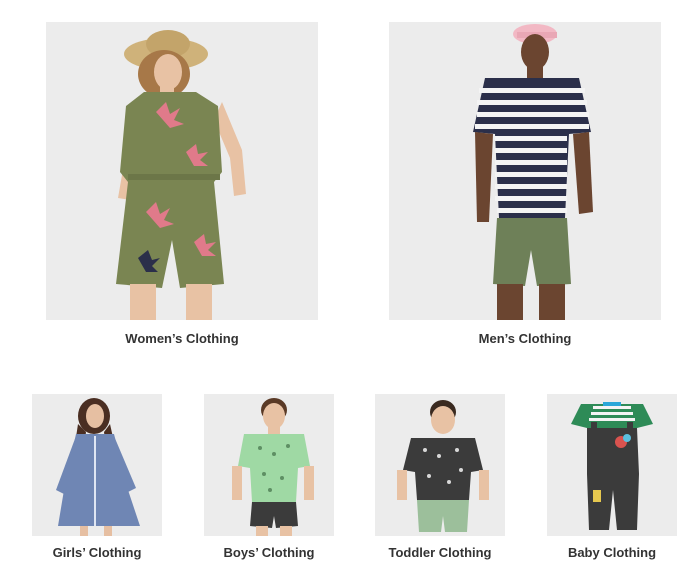 This screenshot has width=700, height=569. Describe the element at coordinates (612, 465) in the screenshot. I see `baby-overalls-photo` at that location.